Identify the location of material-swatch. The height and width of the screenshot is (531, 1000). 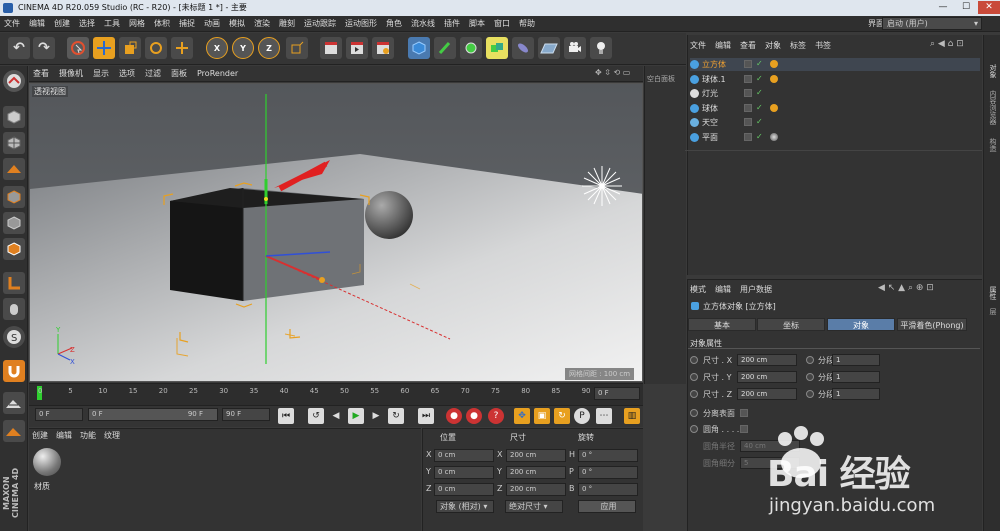
(47, 462).